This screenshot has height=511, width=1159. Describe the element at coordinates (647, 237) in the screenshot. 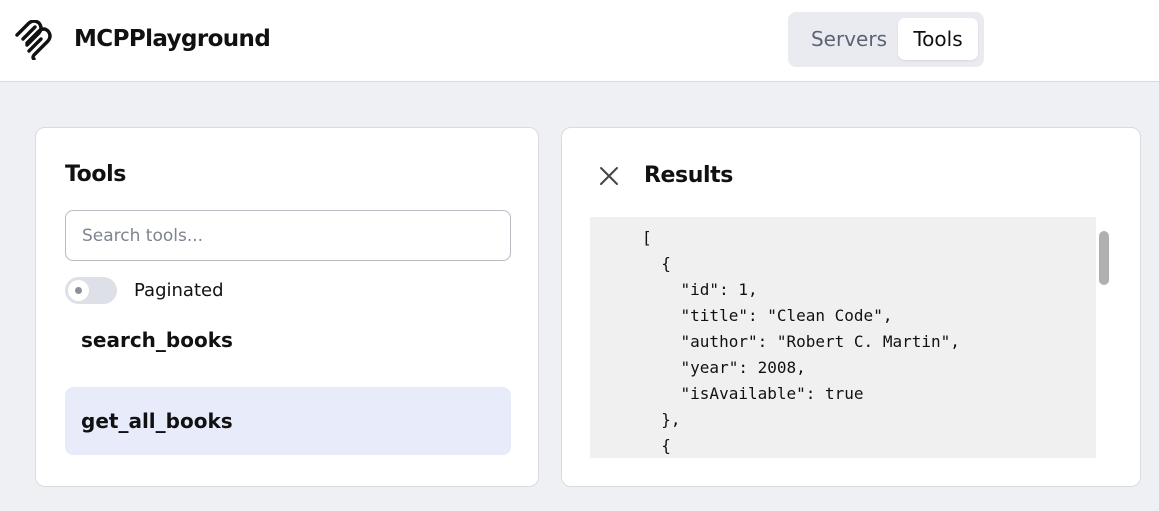

I see `results-json-line: [` at that location.